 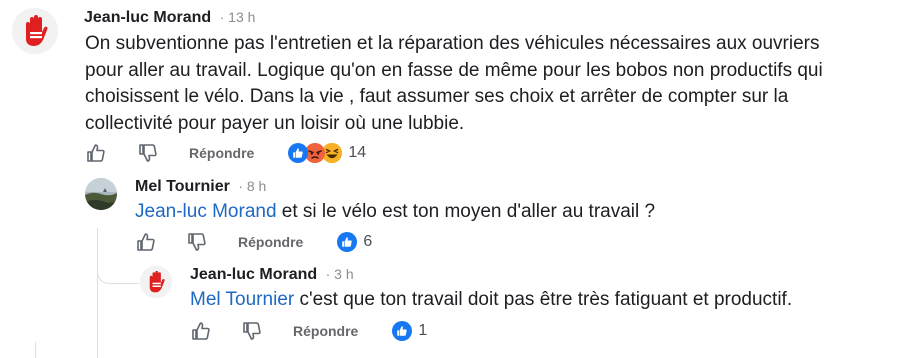 I want to click on reactions-summary: 1, so click(x=409, y=331).